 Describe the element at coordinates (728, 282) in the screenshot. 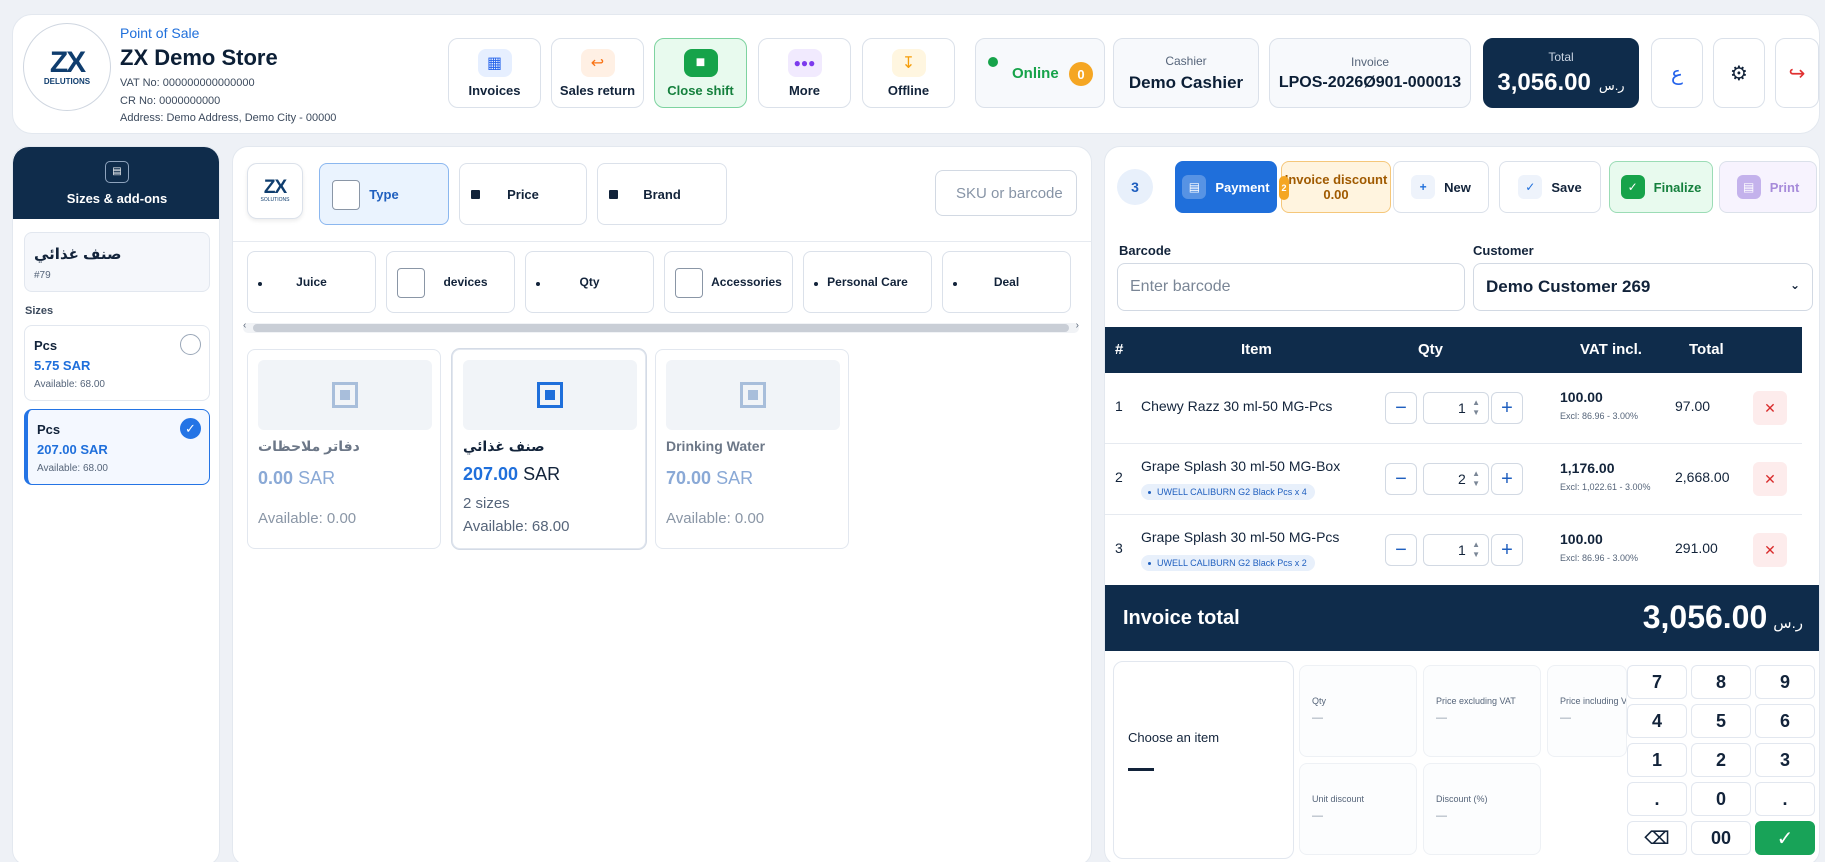

I see `category-accessories: Accessories` at that location.